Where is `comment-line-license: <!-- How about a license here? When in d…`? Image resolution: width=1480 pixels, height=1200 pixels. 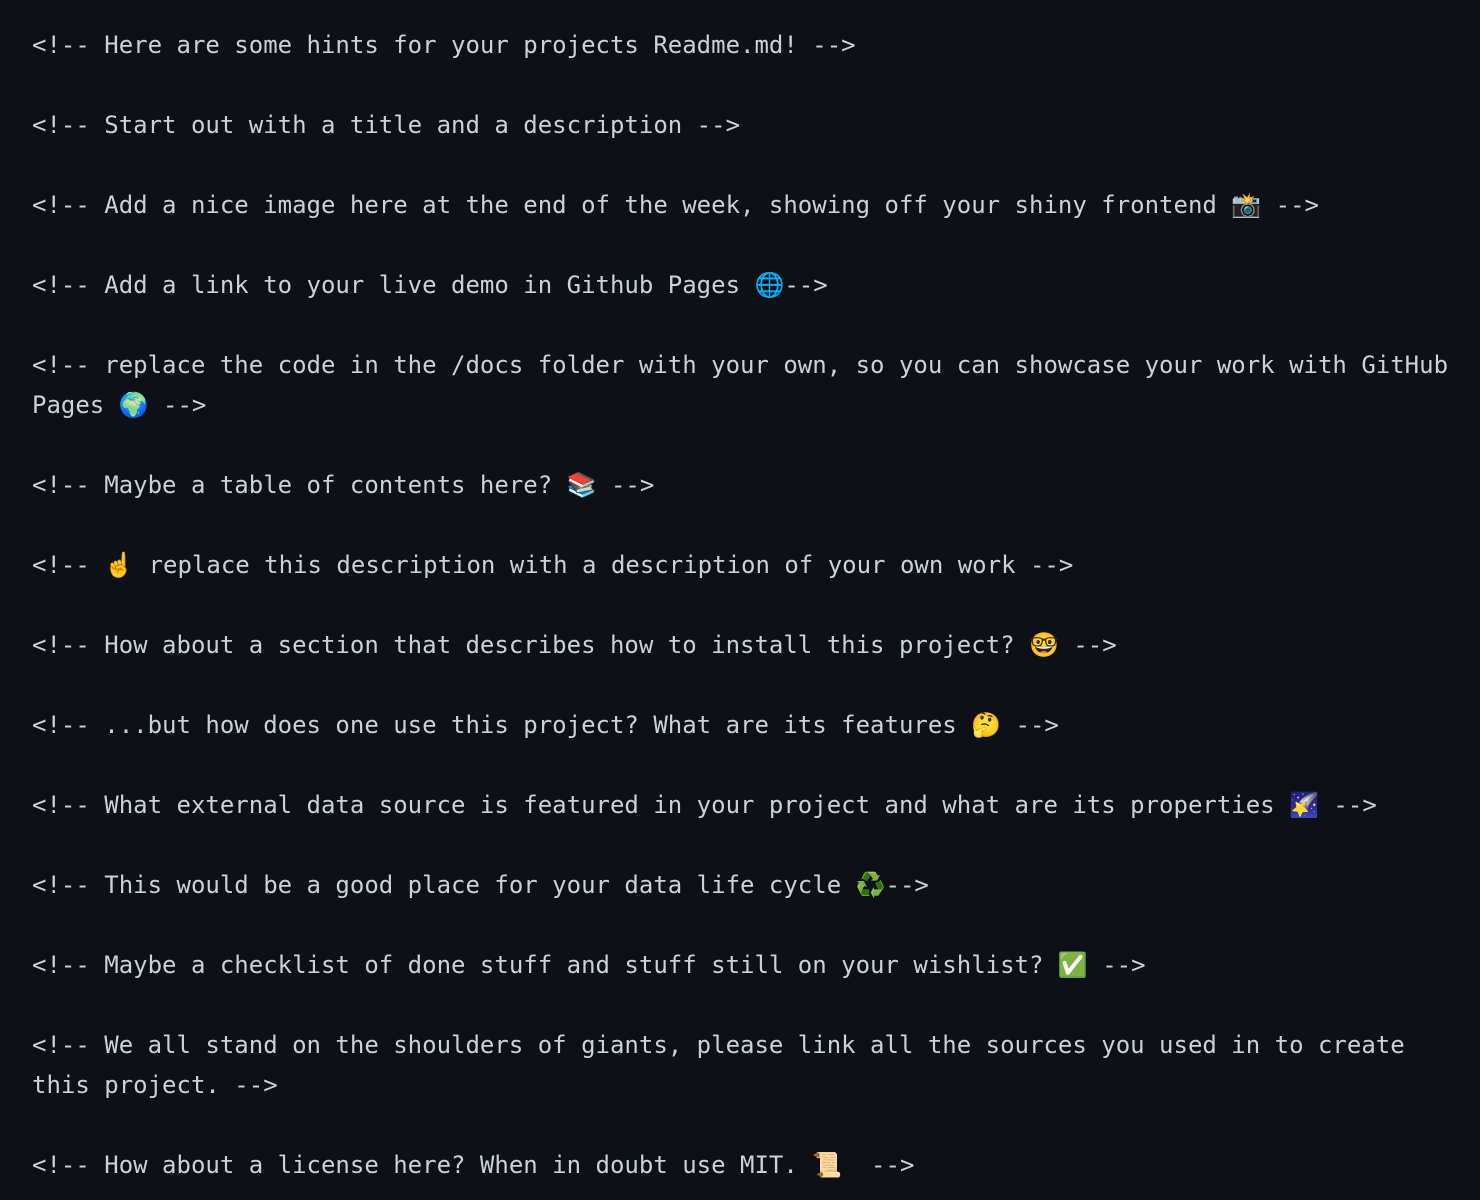
comment-line-license: <!-- How about a license here? When in d… is located at coordinates (473, 1165).